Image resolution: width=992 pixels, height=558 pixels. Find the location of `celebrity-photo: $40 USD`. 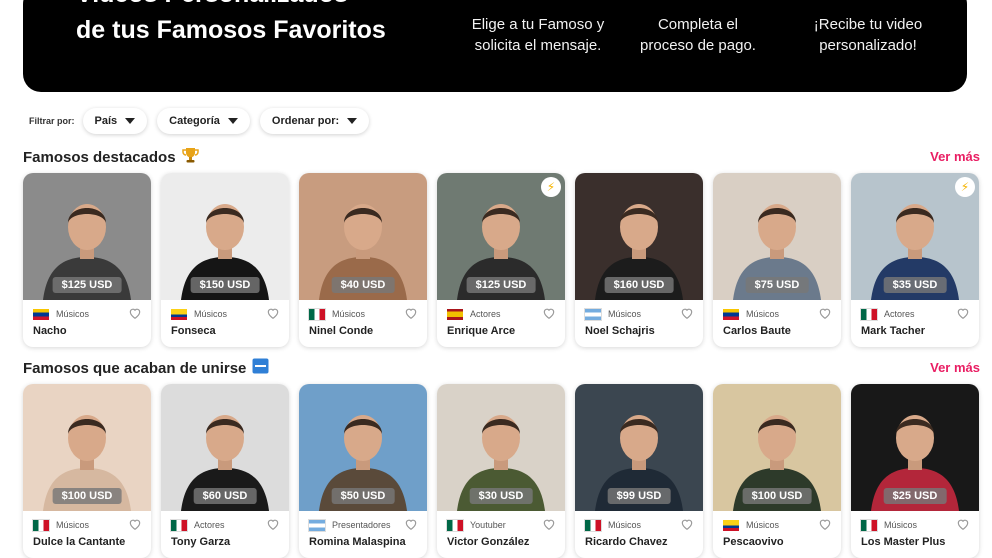

celebrity-photo: $40 USD is located at coordinates (363, 236).